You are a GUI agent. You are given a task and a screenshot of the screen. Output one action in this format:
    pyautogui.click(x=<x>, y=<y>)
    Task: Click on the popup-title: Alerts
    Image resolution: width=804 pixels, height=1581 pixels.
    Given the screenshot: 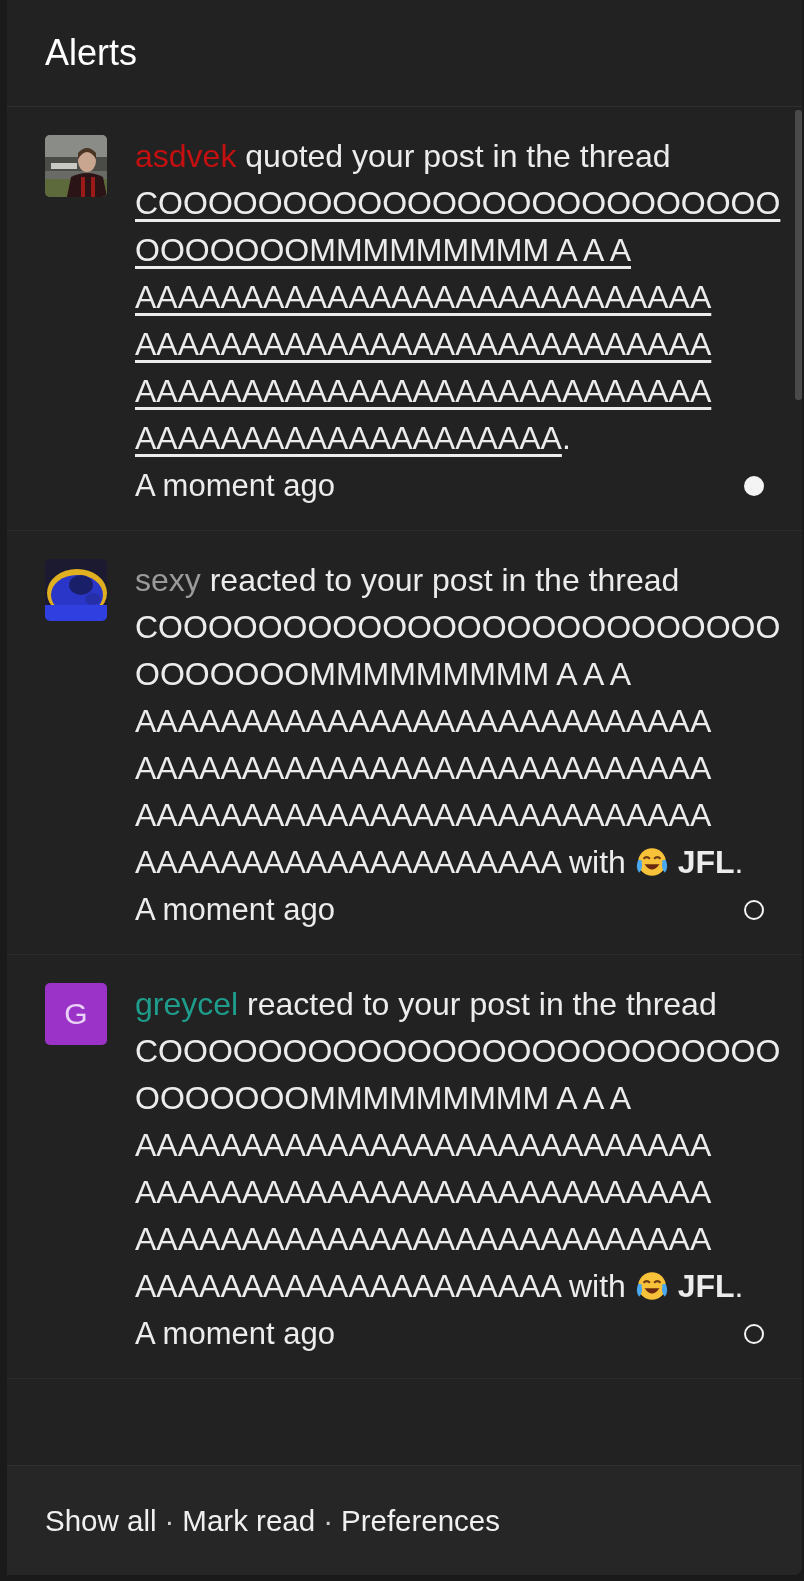 What is the action you would take?
    pyautogui.click(x=91, y=53)
    